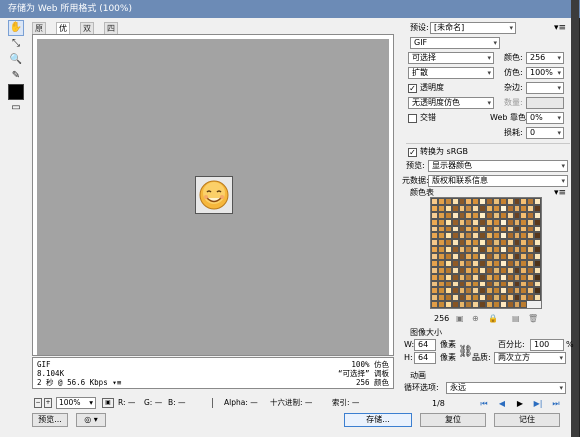 Image resolution: width=580 pixels, height=437 pixels. Describe the element at coordinates (412, 88) in the screenshot. I see `transparency-checkbox: ✓` at that location.